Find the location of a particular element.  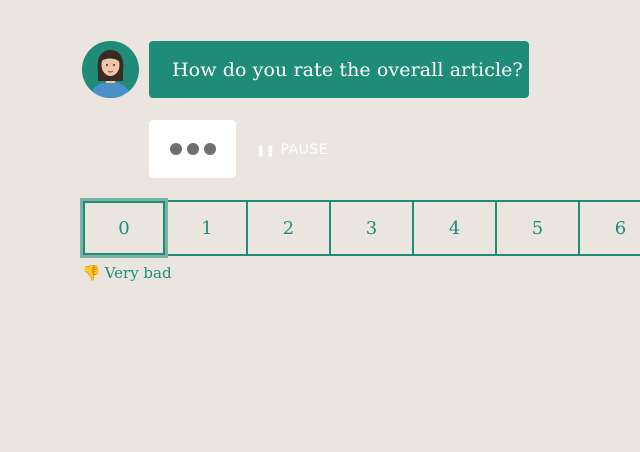

typing-indicator is located at coordinates (192, 149).